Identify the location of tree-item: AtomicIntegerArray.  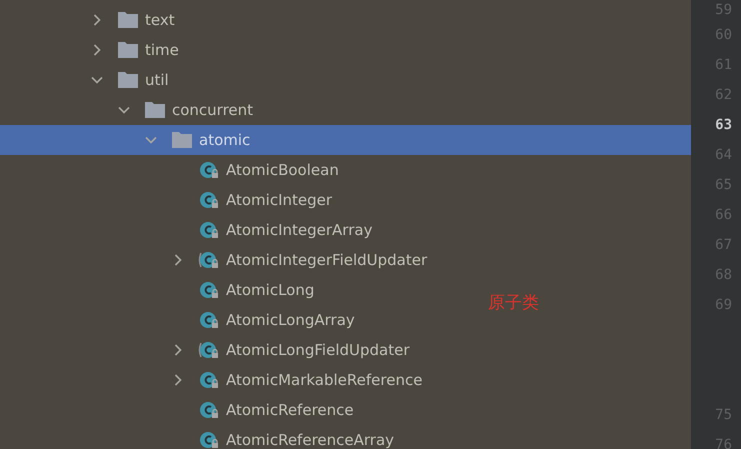
(186, 230).